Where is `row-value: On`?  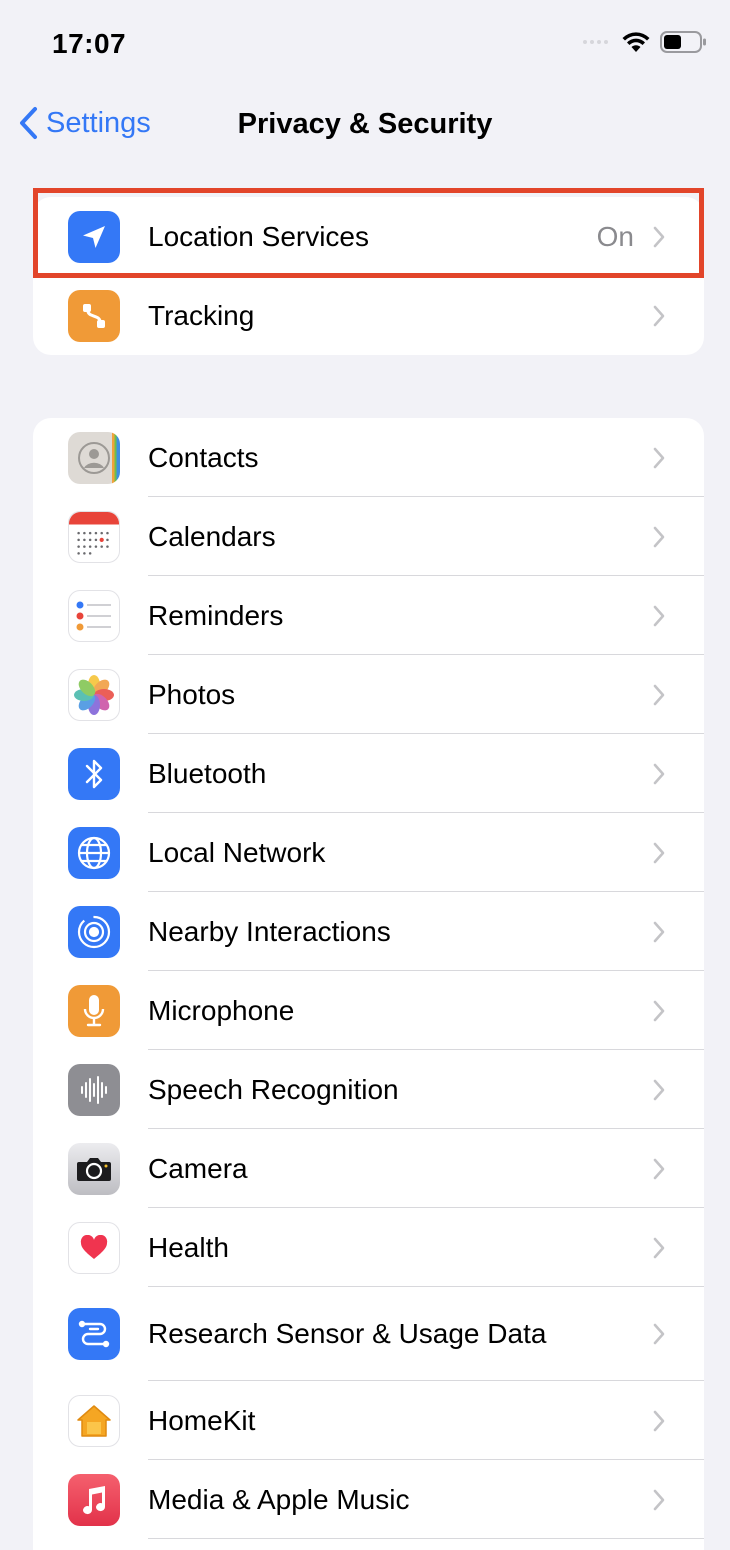 row-value: On is located at coordinates (615, 236).